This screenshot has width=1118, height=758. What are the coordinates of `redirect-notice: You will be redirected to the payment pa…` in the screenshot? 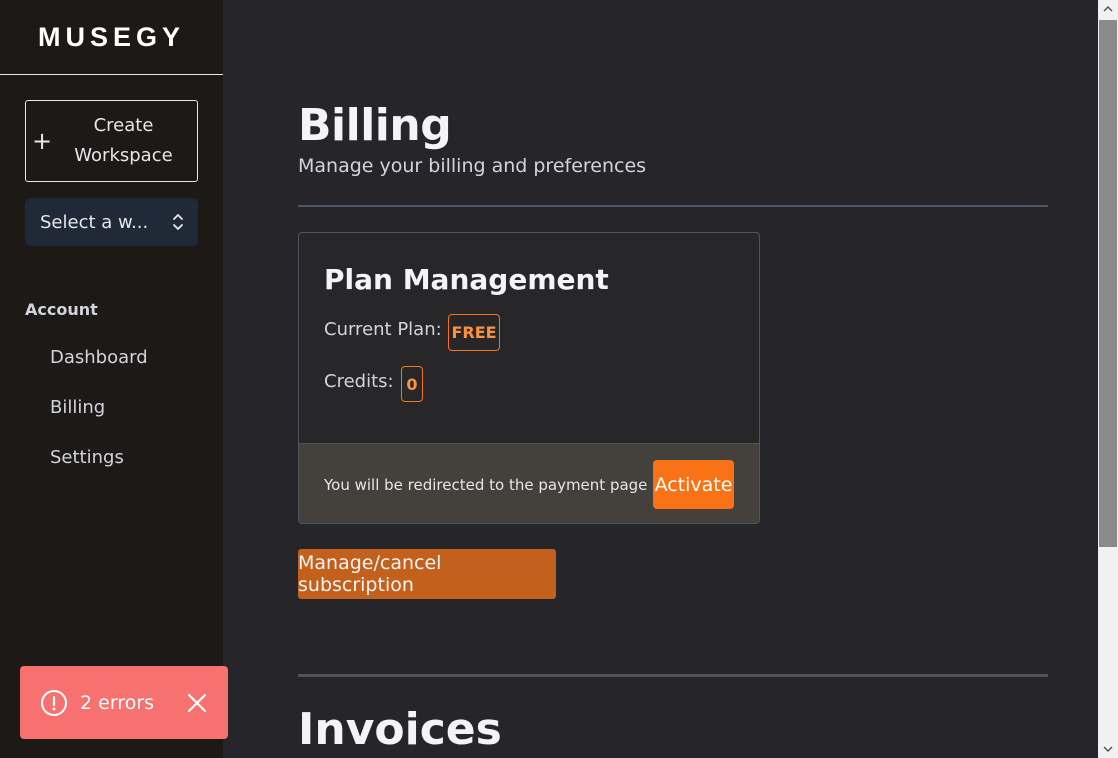 It's located at (486, 485).